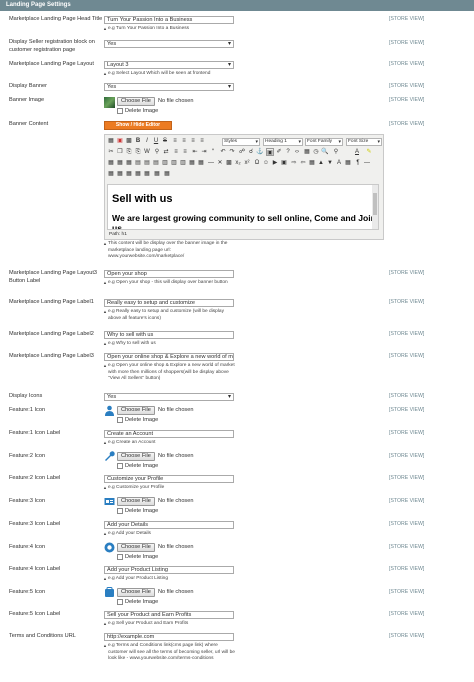  Describe the element at coordinates (166, 152) in the screenshot. I see `replace-icon: ⇄` at that location.